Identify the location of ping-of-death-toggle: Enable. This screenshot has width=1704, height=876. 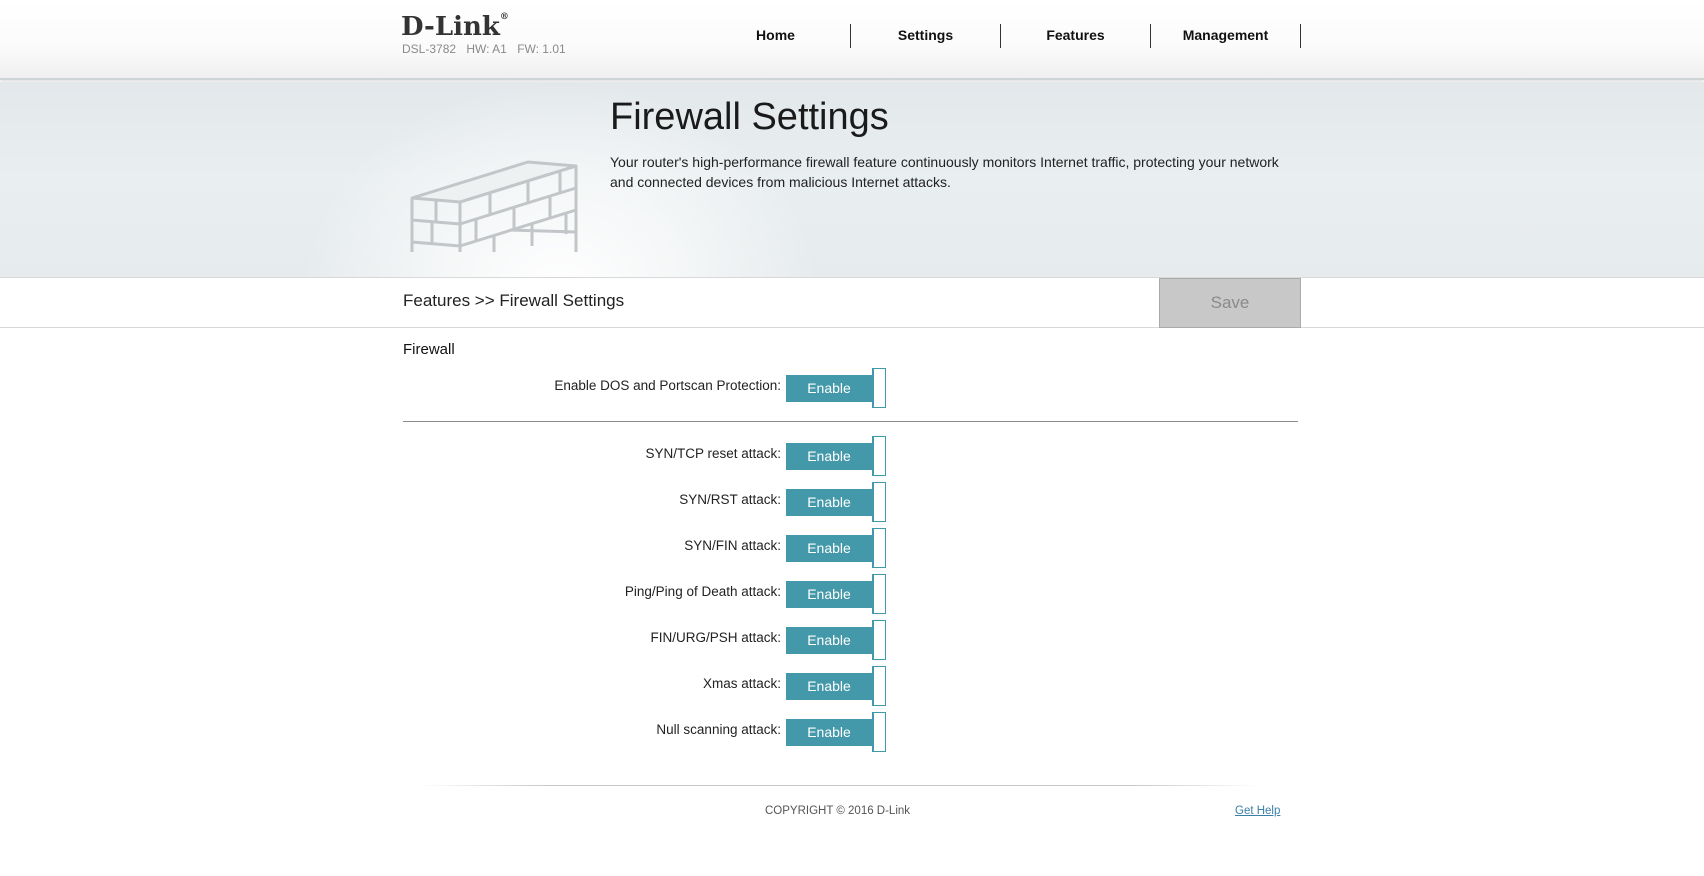
(836, 594).